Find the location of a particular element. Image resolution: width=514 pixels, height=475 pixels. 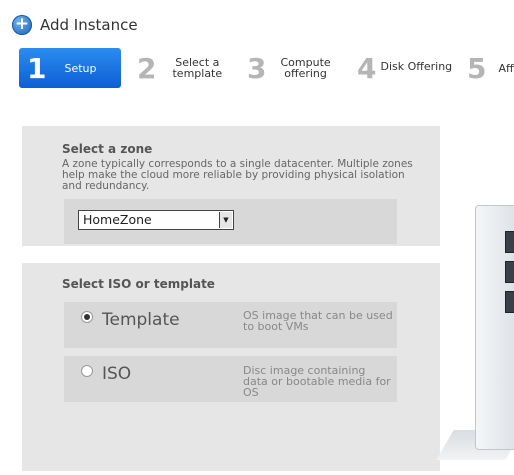

step-label: Select a template is located at coordinates (197, 68).